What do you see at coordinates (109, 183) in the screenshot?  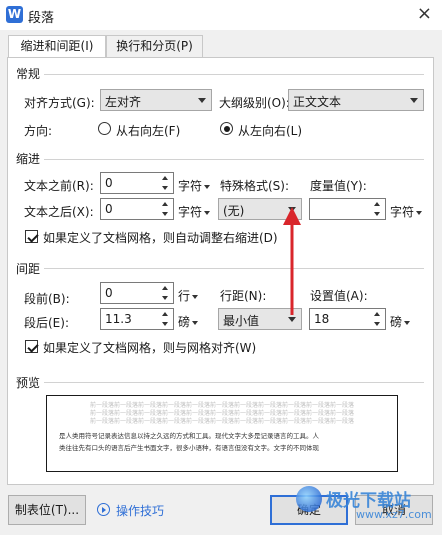 I see `indent-before-value: 0` at bounding box center [109, 183].